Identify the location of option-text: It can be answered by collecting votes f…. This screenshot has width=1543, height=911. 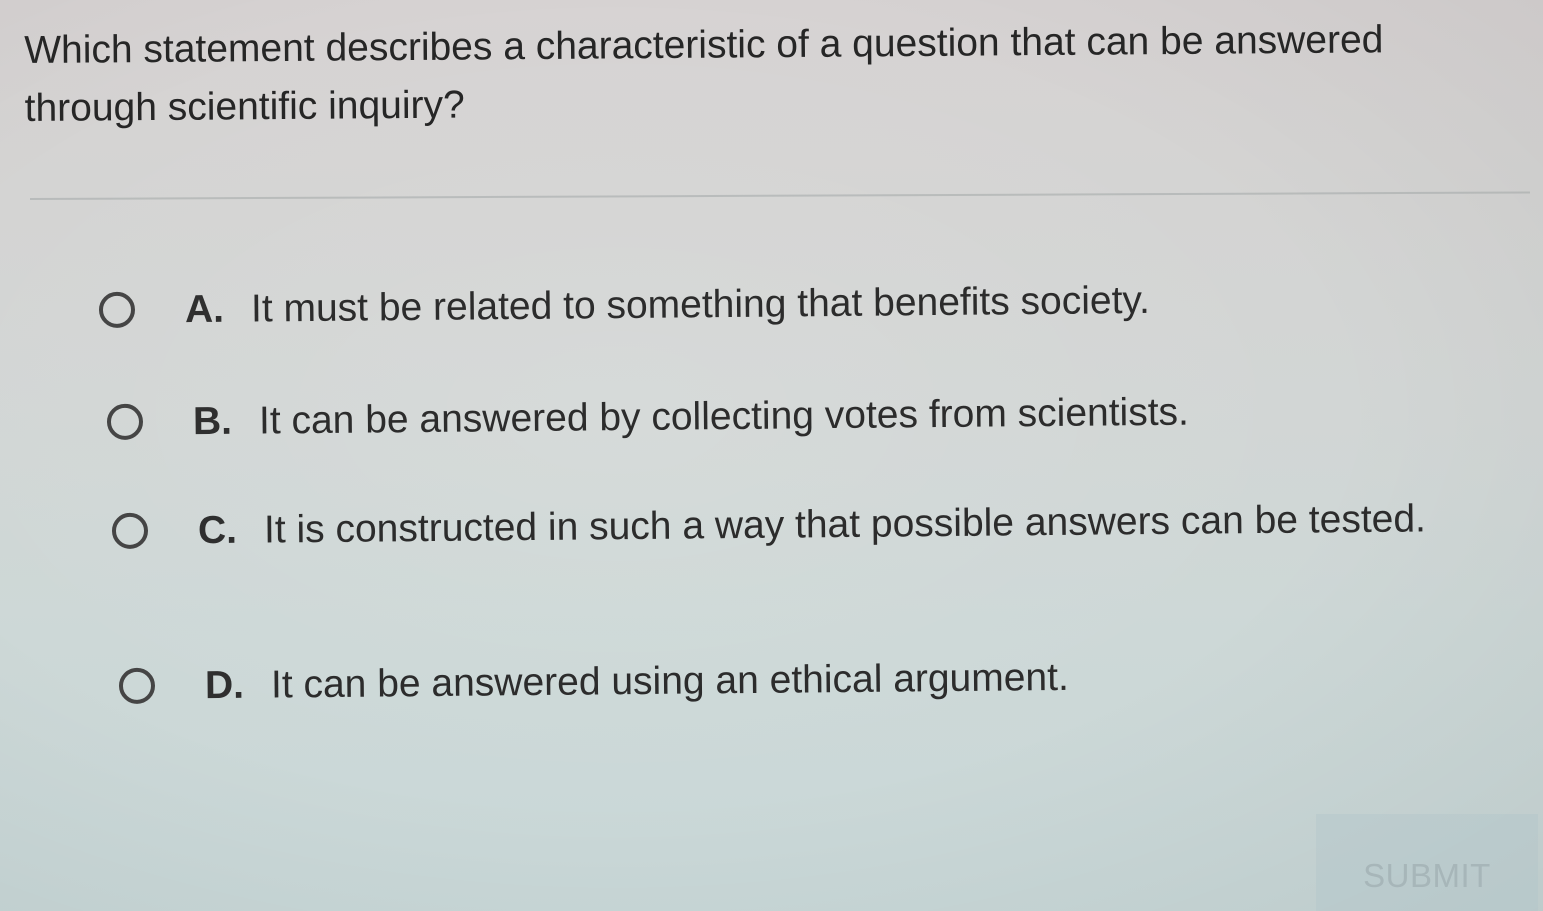
(724, 416).